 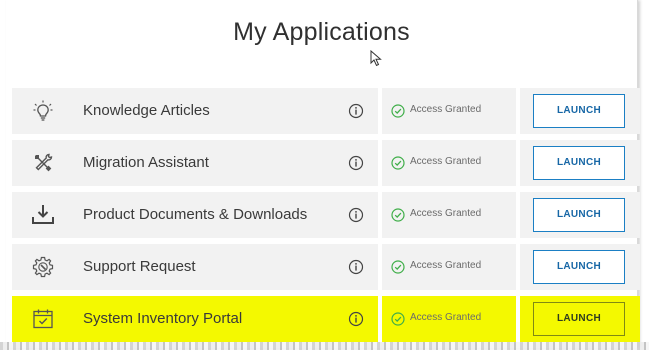 I want to click on gear-wrench-icon, so click(x=43, y=267).